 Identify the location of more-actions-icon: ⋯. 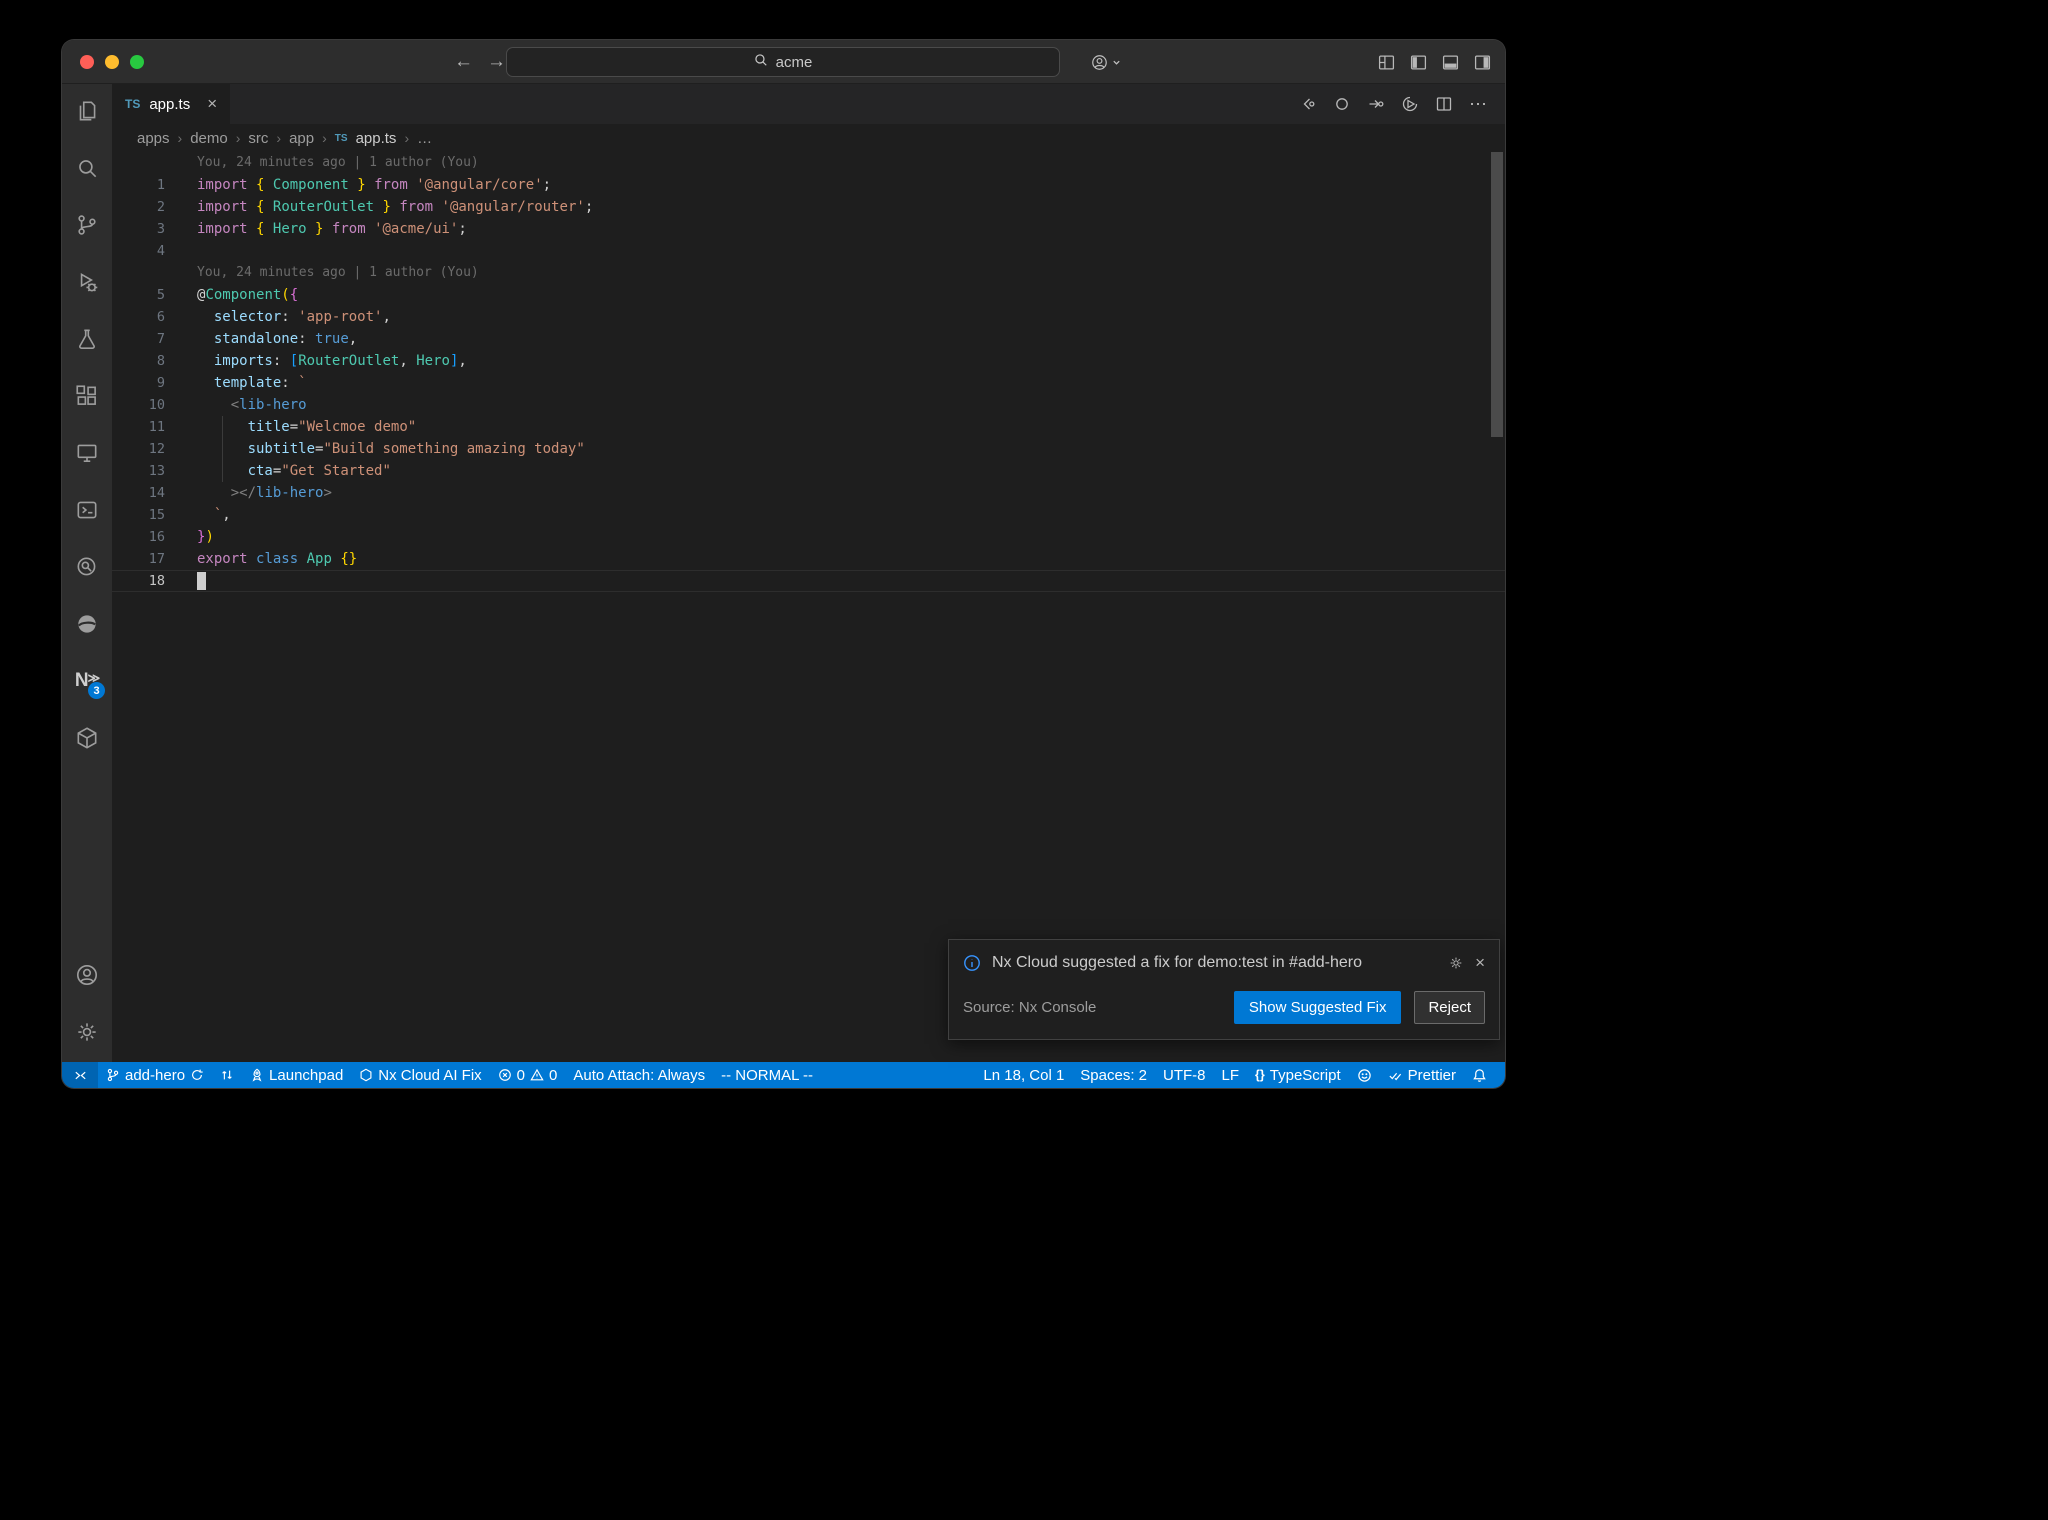
(1478, 104).